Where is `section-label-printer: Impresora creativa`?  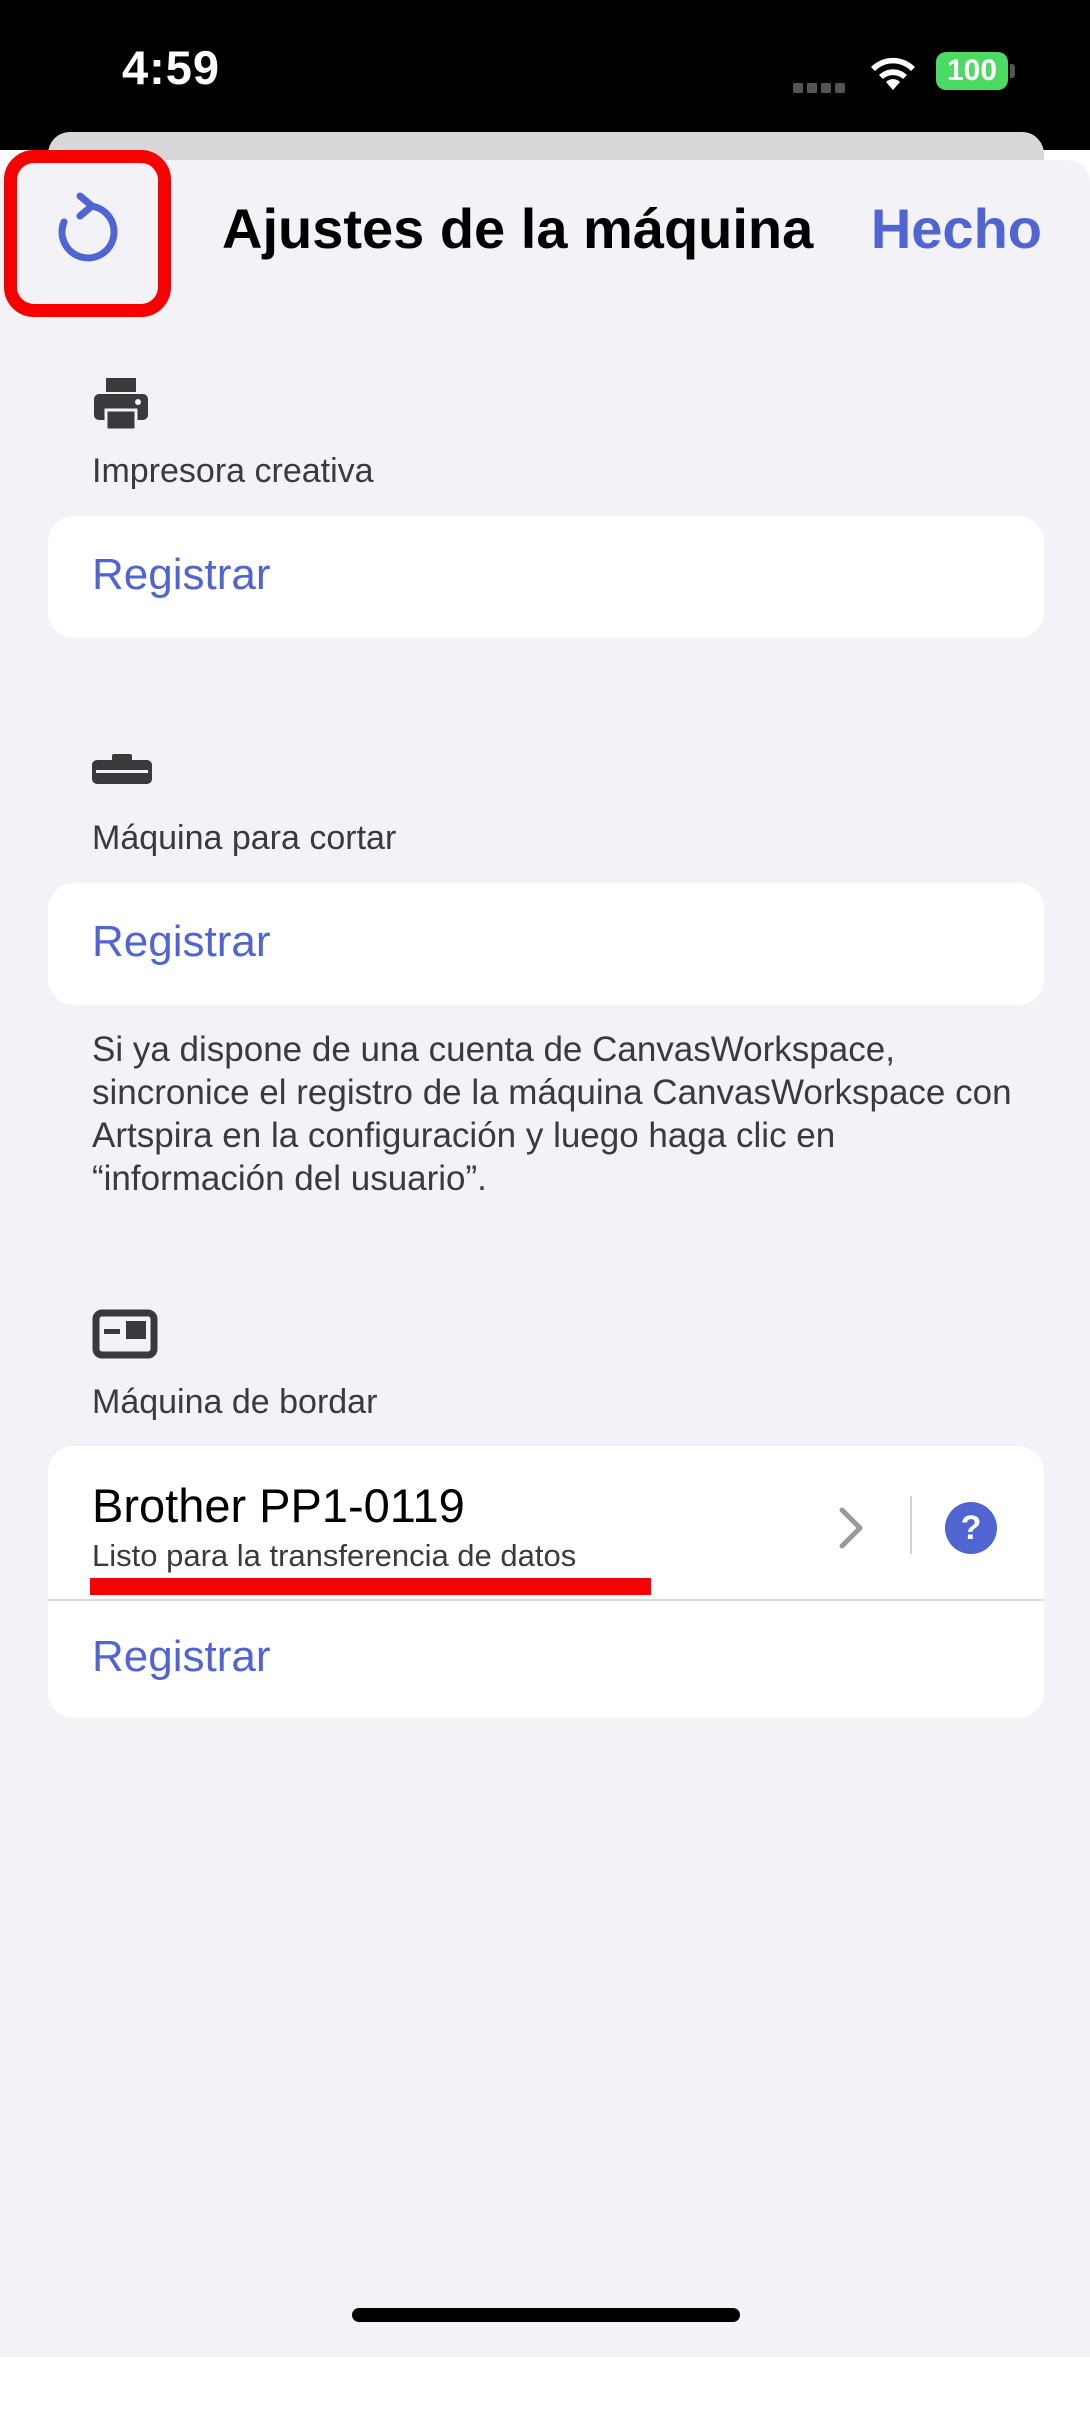 section-label-printer: Impresora creativa is located at coordinates (233, 471).